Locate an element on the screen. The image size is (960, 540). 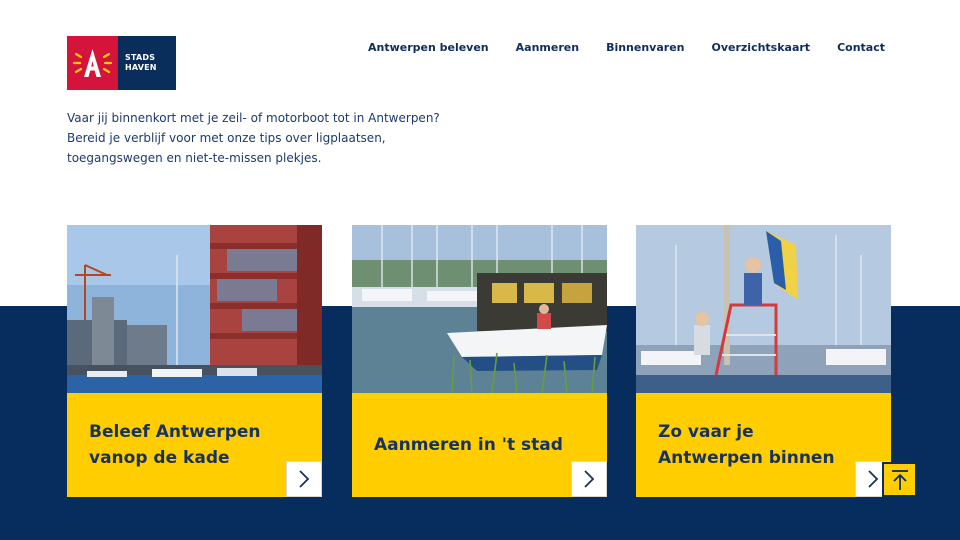
card-body: Zo vaar je Antwerpen binnen is located at coordinates (763, 445).